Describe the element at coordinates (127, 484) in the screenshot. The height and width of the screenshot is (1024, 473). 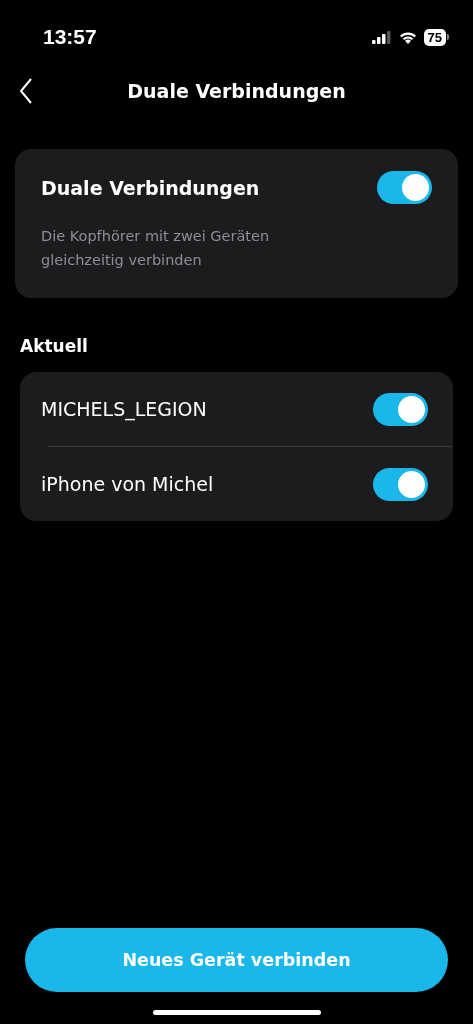
I see `device-name: iPhone von Michel` at that location.